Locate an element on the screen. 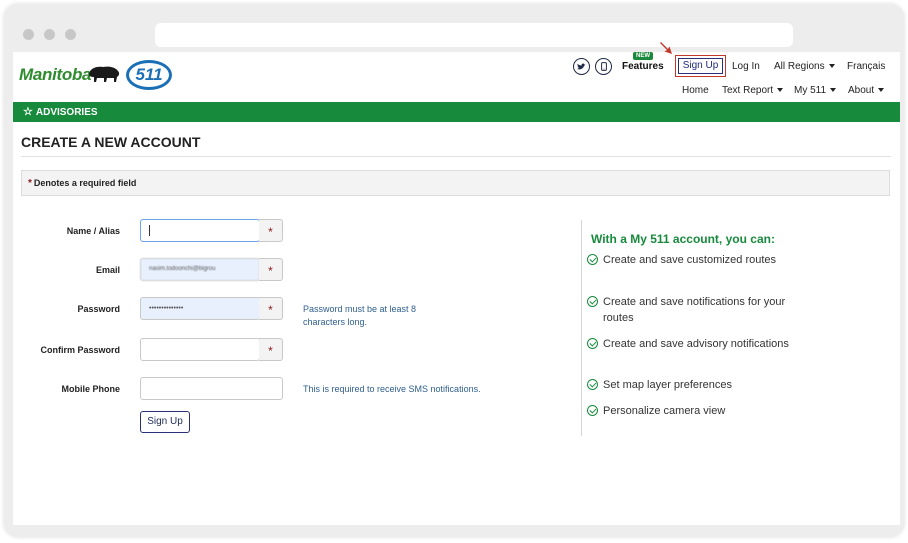 This screenshot has height=543, width=908. required-asterisk-icon: * is located at coordinates (30, 183).